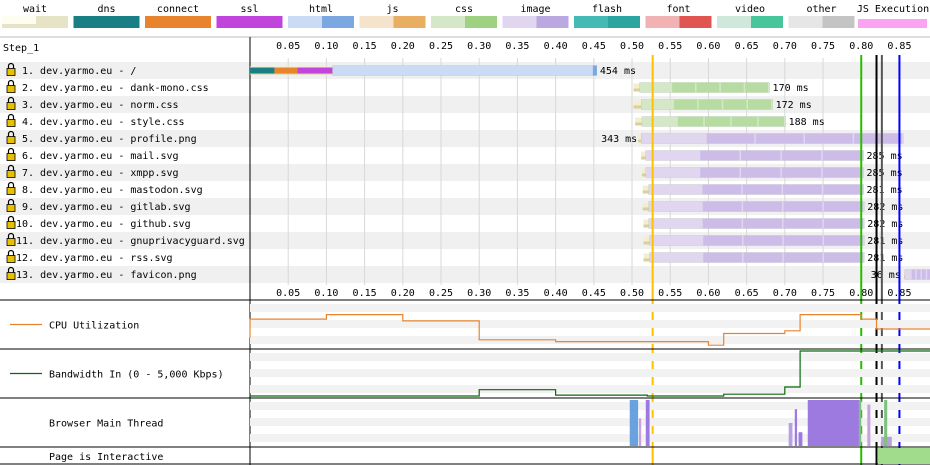 The height and width of the screenshot is (465, 930). Describe the element at coordinates (794, 105) in the screenshot. I see `request-time: 172 ms` at that location.